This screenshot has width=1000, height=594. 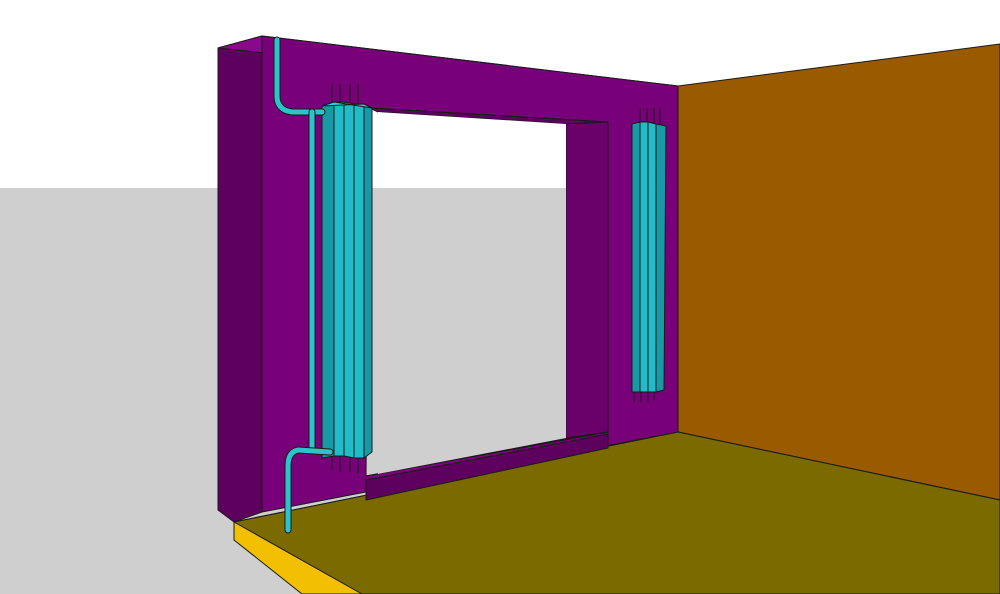 What do you see at coordinates (649, 255) in the screenshot?
I see `right-radiator` at bounding box center [649, 255].